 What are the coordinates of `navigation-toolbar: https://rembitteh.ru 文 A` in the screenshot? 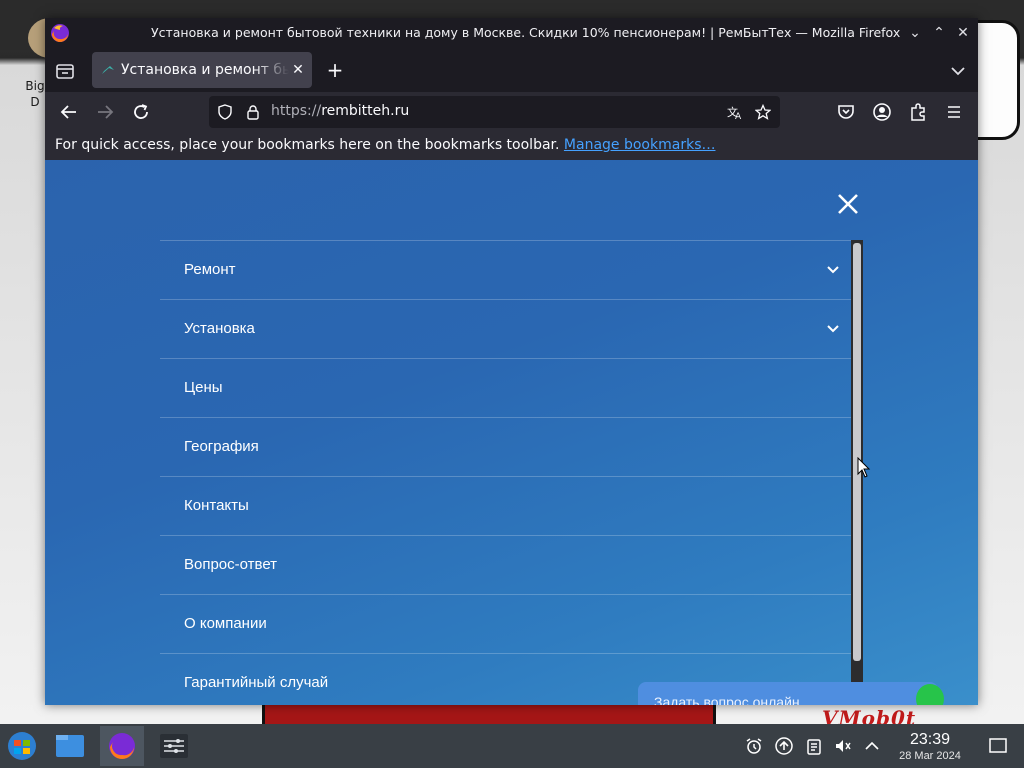 It's located at (511, 112).